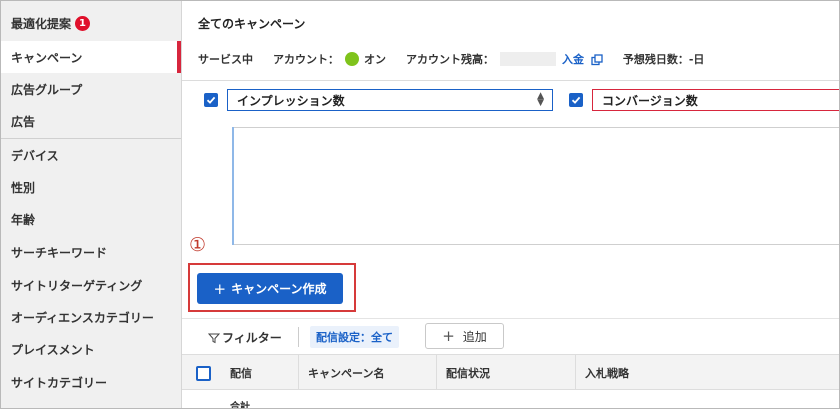 Image resolution: width=840 pixels, height=409 pixels. Describe the element at coordinates (510, 372) in the screenshot. I see `table-header: 配信 キャンペーン名 配信状況 入札戦略` at that location.